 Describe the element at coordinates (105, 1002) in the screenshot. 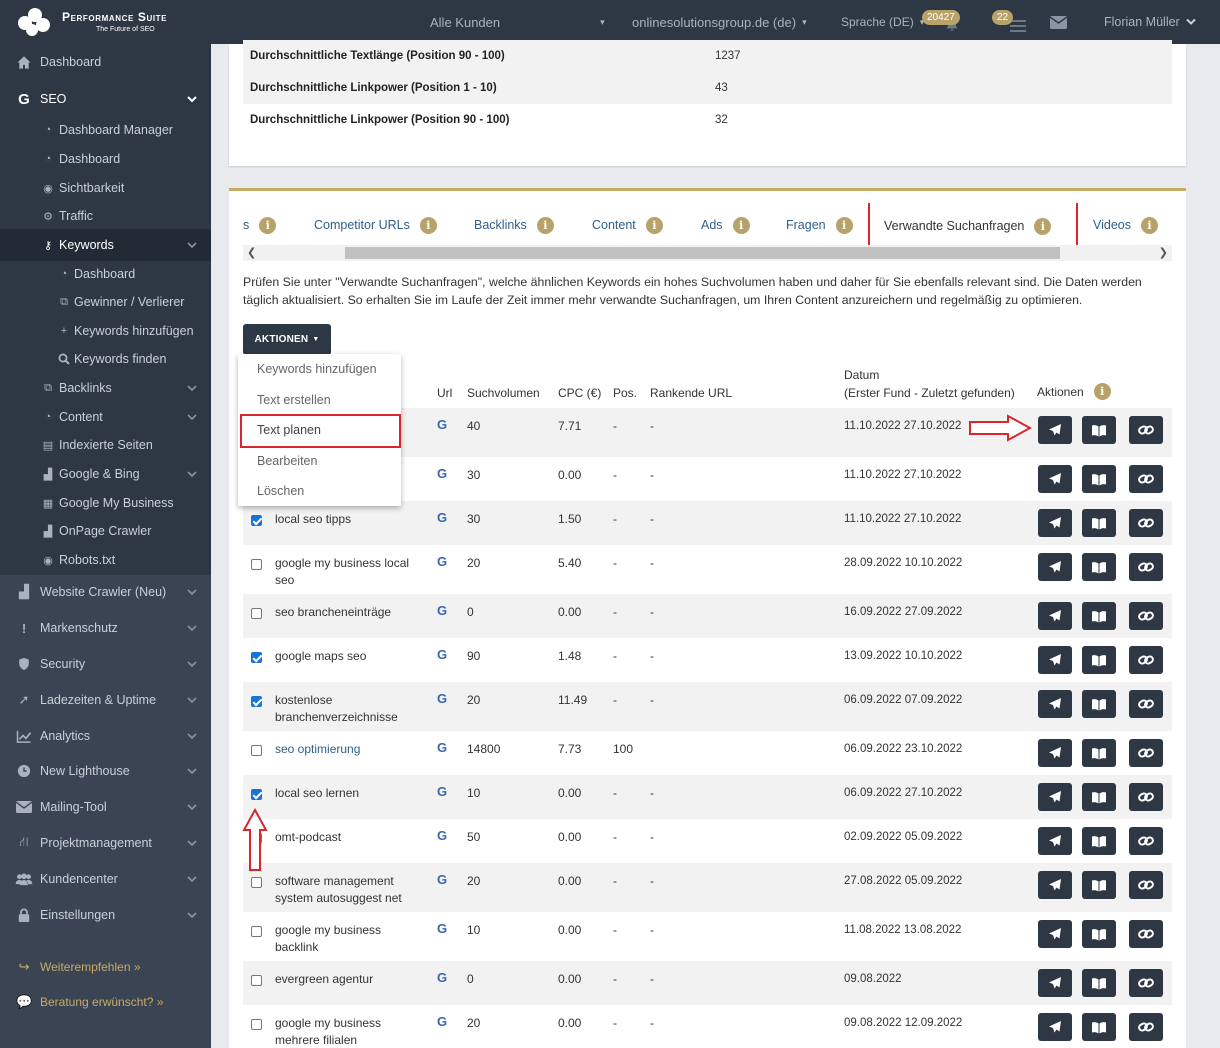

I see `sidebar-item-beratung: 💬 Beratung erwünscht? »` at that location.